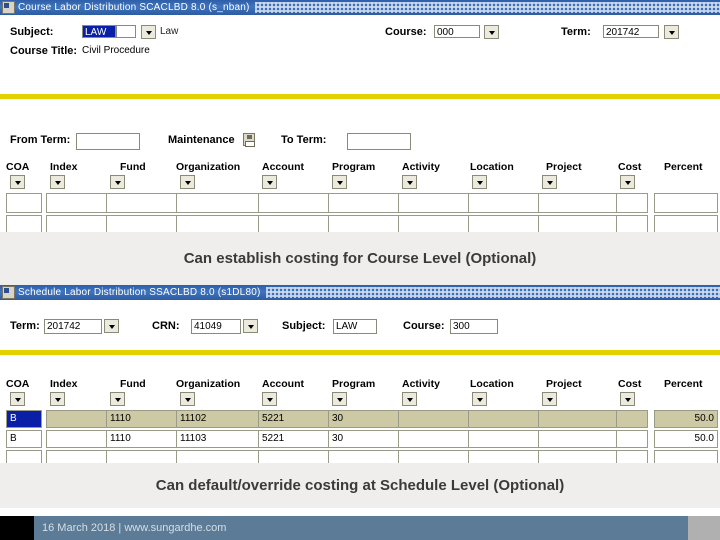 The image size is (720, 540). What do you see at coordinates (421, 167) in the screenshot?
I see `column-header-activity: Activity` at bounding box center [421, 167].